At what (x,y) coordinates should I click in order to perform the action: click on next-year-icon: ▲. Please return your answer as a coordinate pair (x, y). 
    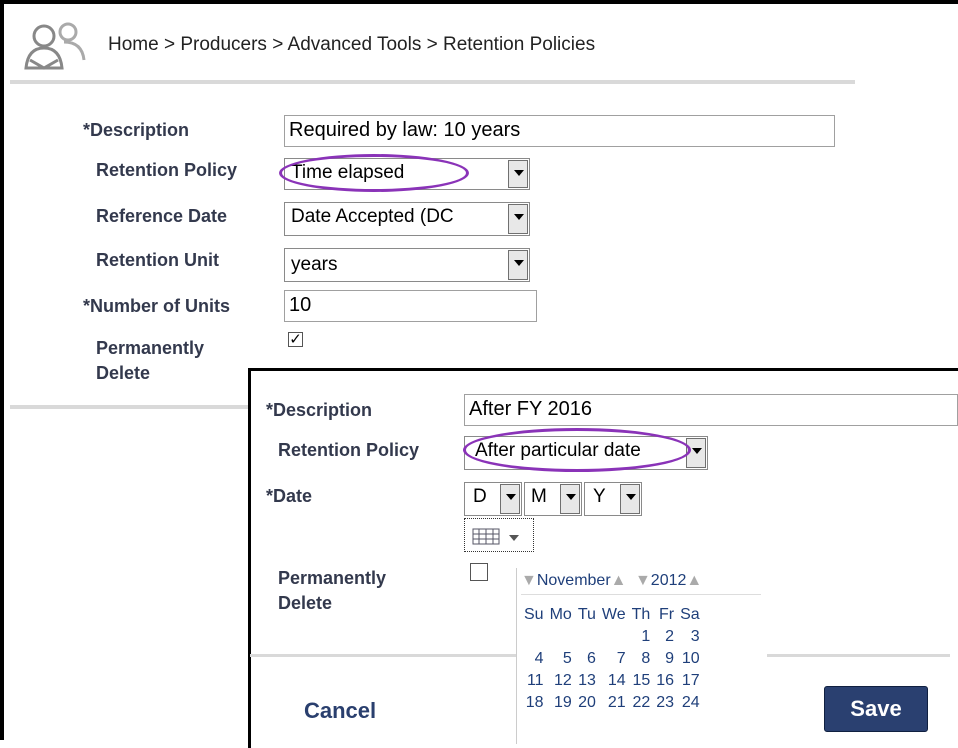
    Looking at the image, I should click on (694, 580).